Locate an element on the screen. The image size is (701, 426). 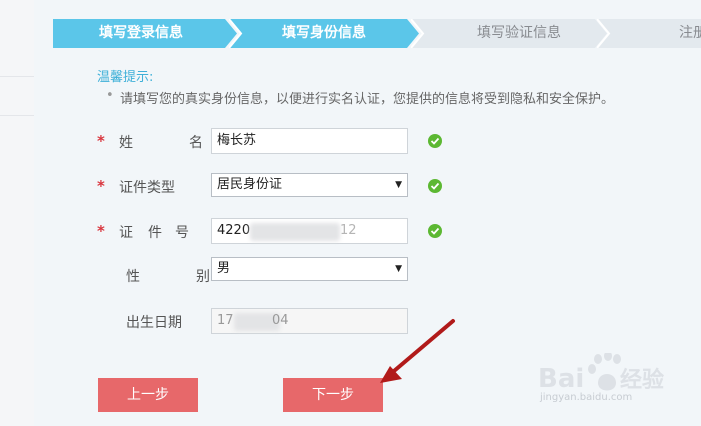
baidu-watermark-logo: Bai 经验 is located at coordinates (601, 373).